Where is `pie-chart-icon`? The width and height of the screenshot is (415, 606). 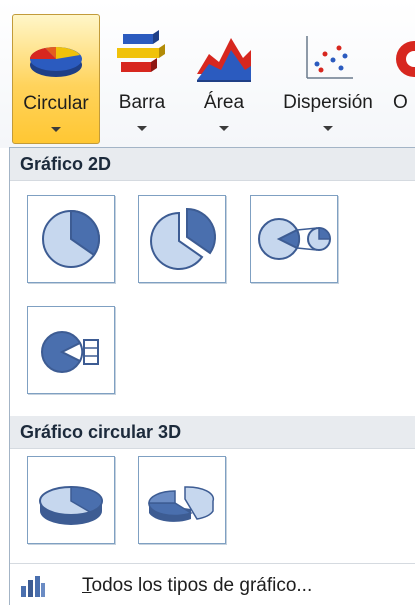
pie-chart-icon is located at coordinates (55, 61).